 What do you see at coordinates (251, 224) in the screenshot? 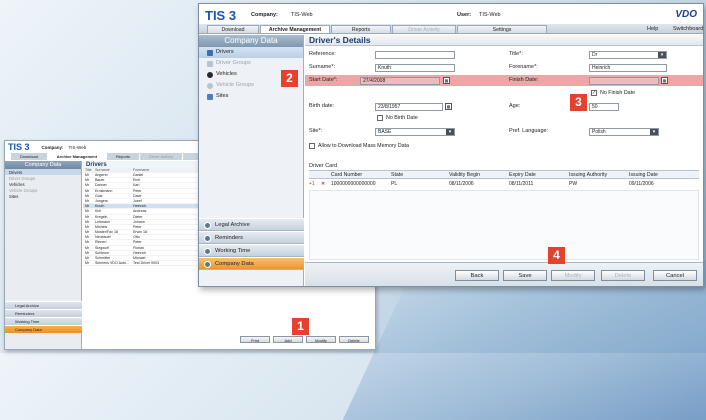
I see `nav-legal-archive: Legal Archive` at bounding box center [251, 224].